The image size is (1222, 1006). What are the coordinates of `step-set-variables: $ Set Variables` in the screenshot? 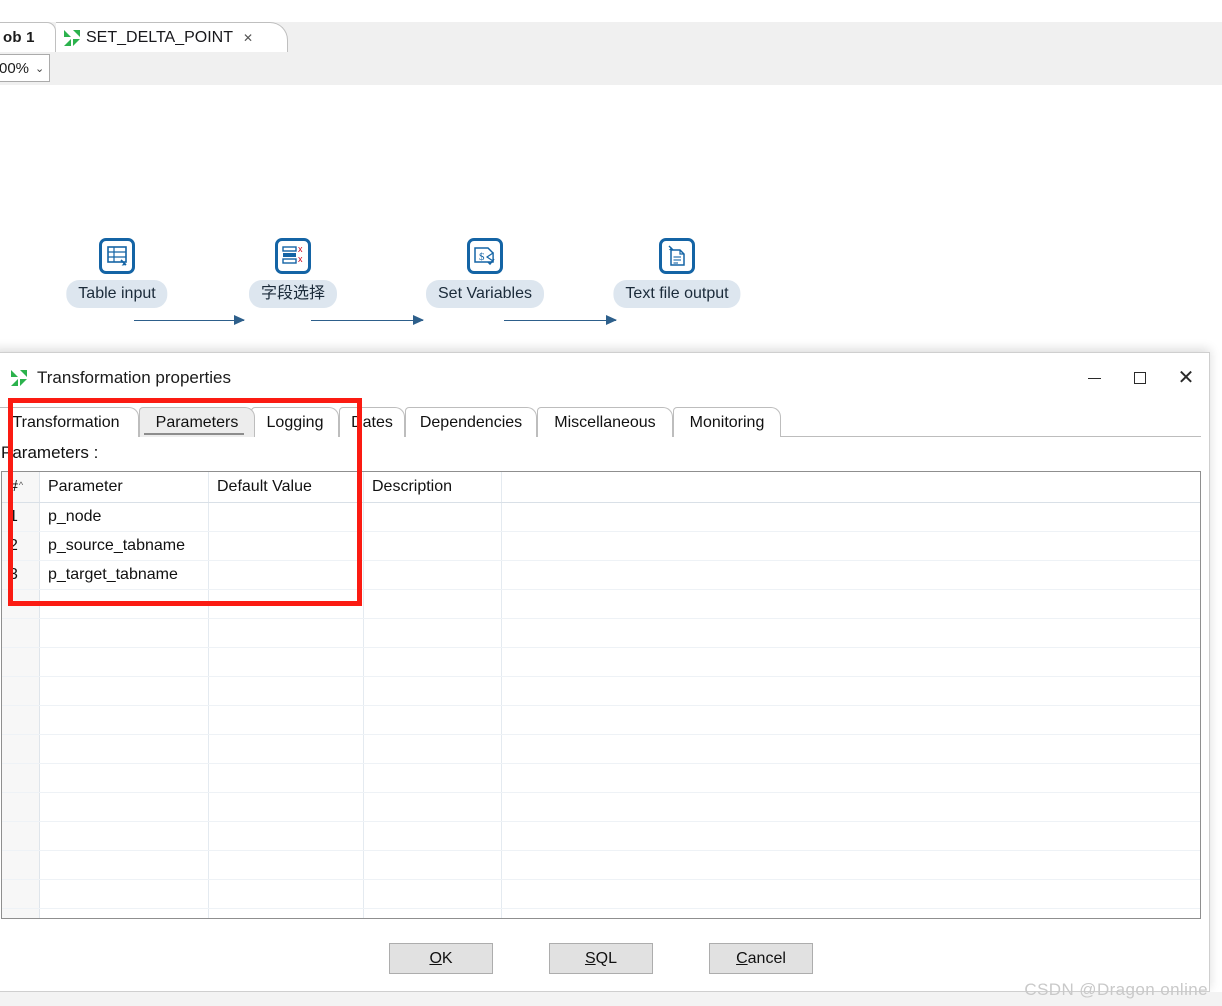 It's located at (485, 273).